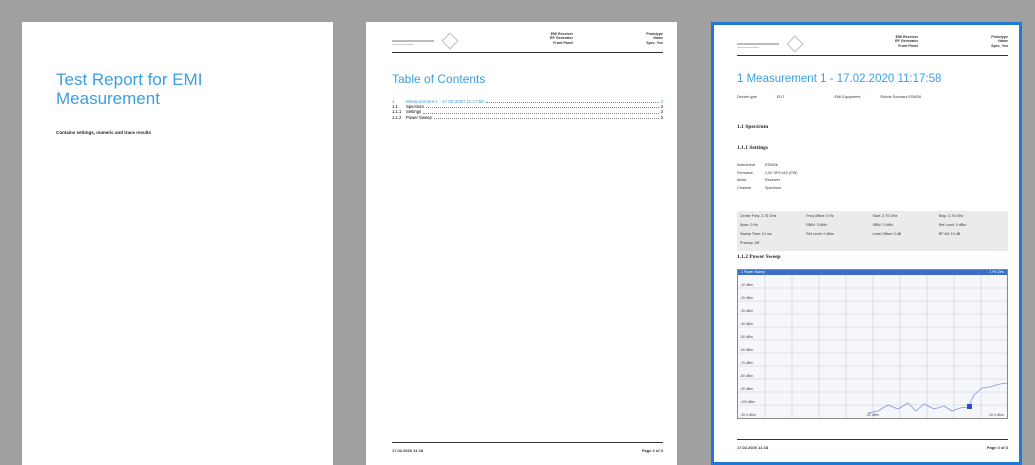 This screenshot has height=465, width=1035. Describe the element at coordinates (746, 311) in the screenshot. I see `y-tick-label: -30 dBm` at that location.